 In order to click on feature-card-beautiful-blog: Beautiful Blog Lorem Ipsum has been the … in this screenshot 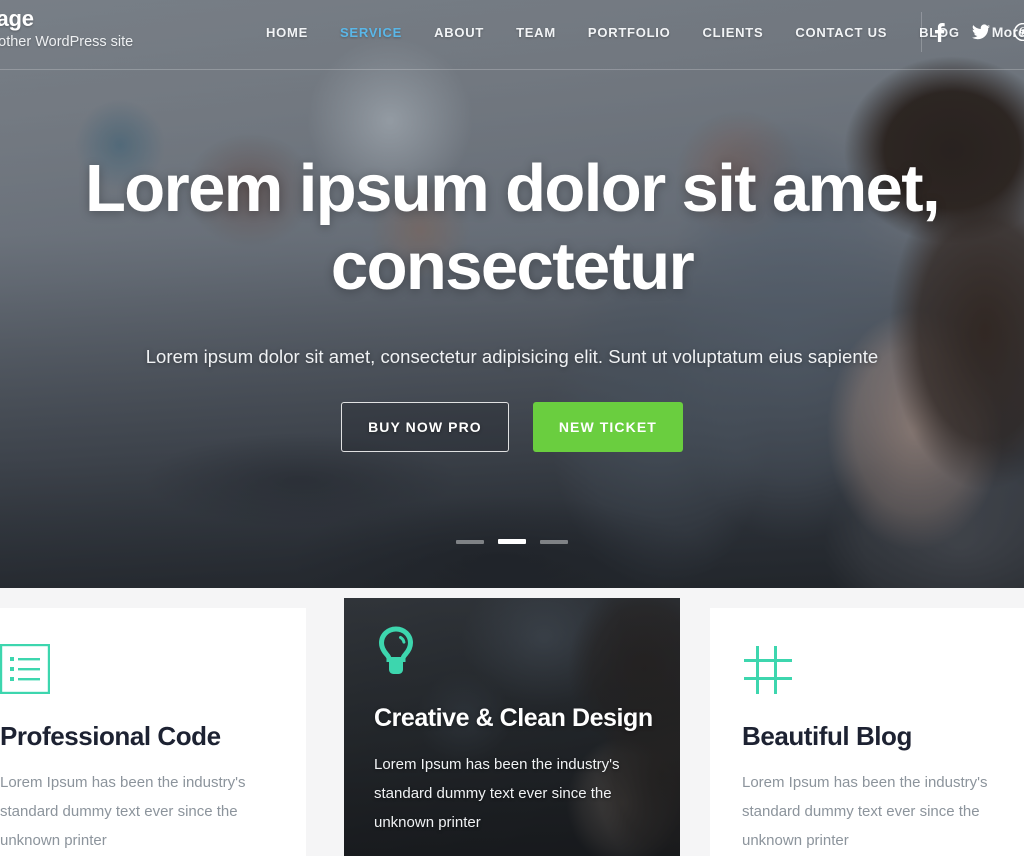, I will do `click(867, 732)`.